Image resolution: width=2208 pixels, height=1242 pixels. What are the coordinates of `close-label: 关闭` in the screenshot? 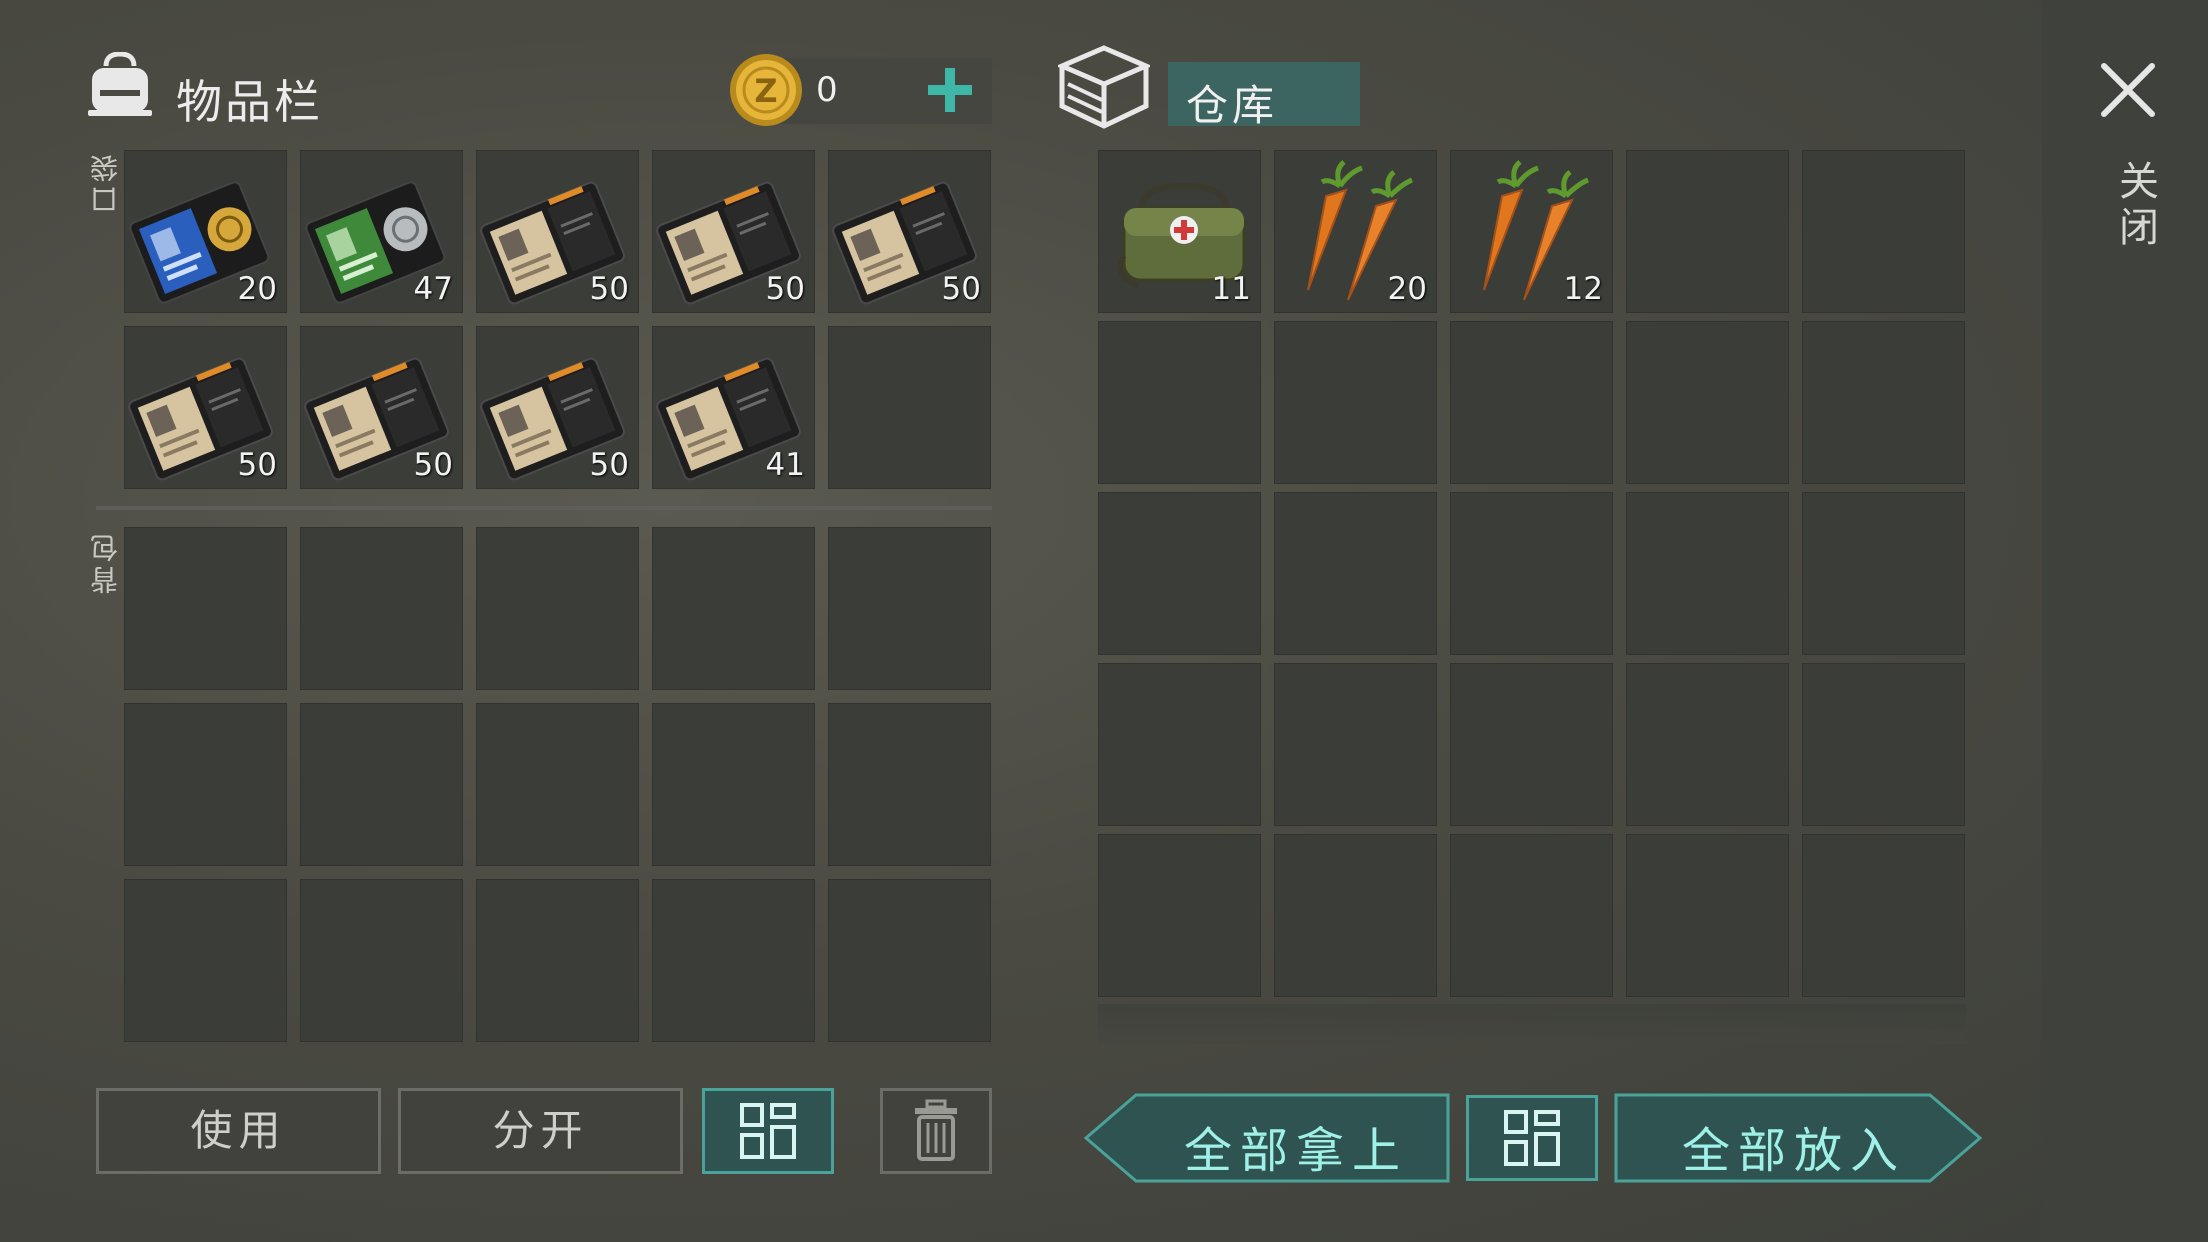 It's located at (2135, 206).